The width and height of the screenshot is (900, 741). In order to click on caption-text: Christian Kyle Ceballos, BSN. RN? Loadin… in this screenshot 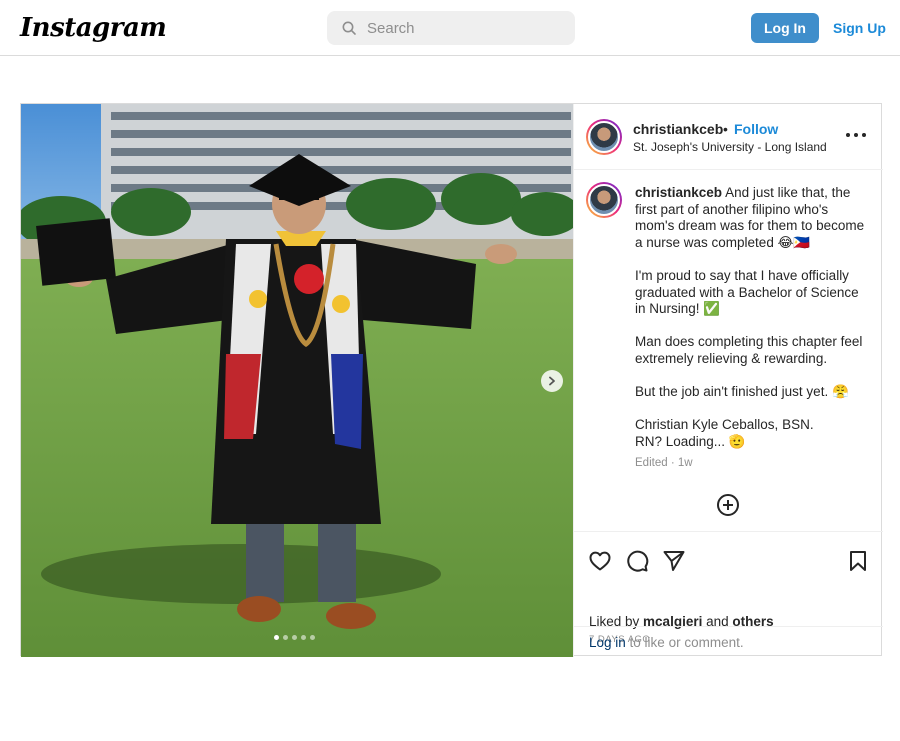, I will do `click(724, 433)`.